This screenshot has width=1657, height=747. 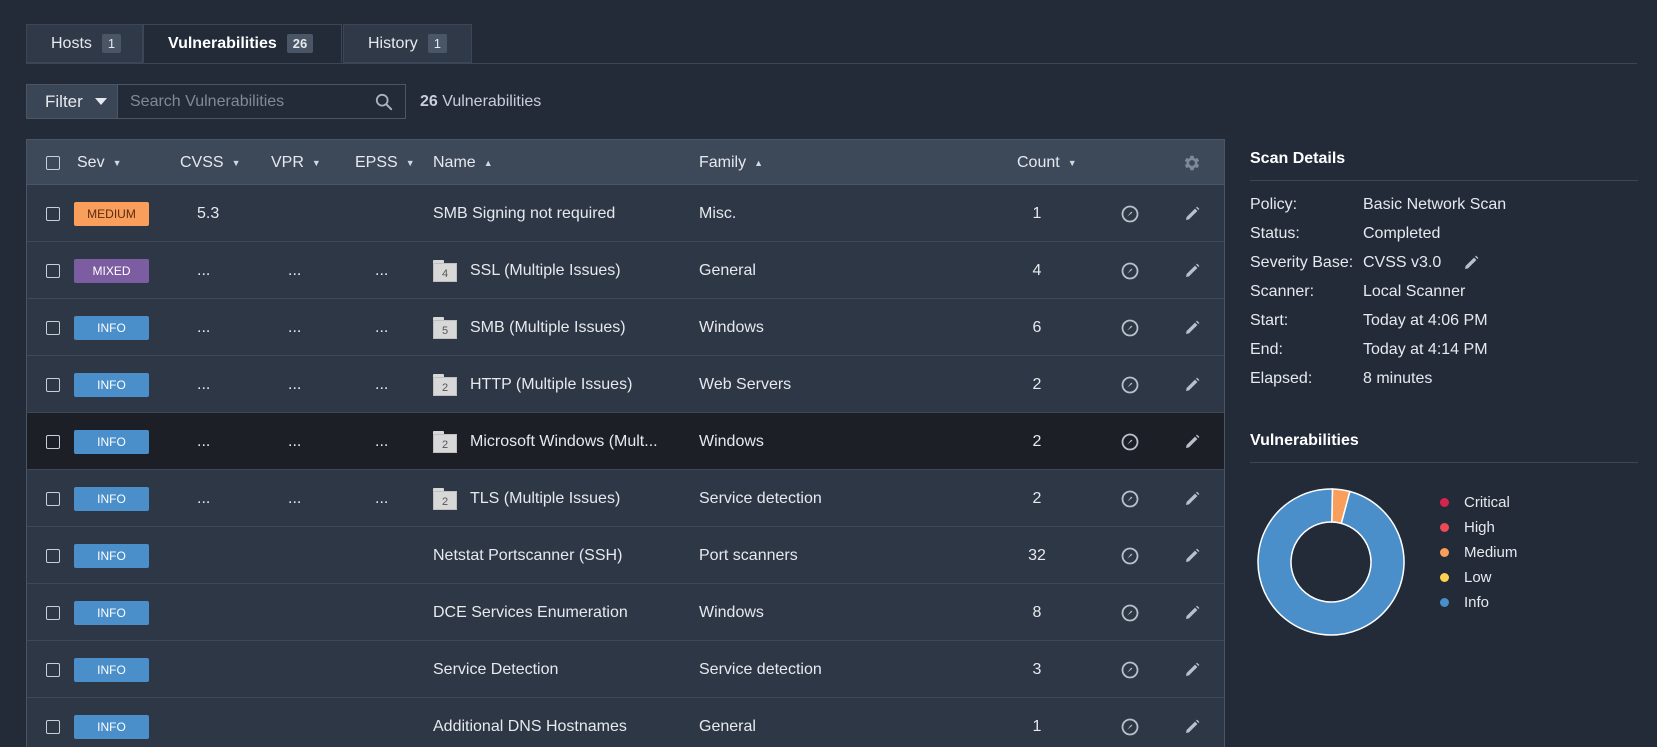 I want to click on table-row: INFO DCE Services Enumeration Windows 8, so click(x=625, y=612).